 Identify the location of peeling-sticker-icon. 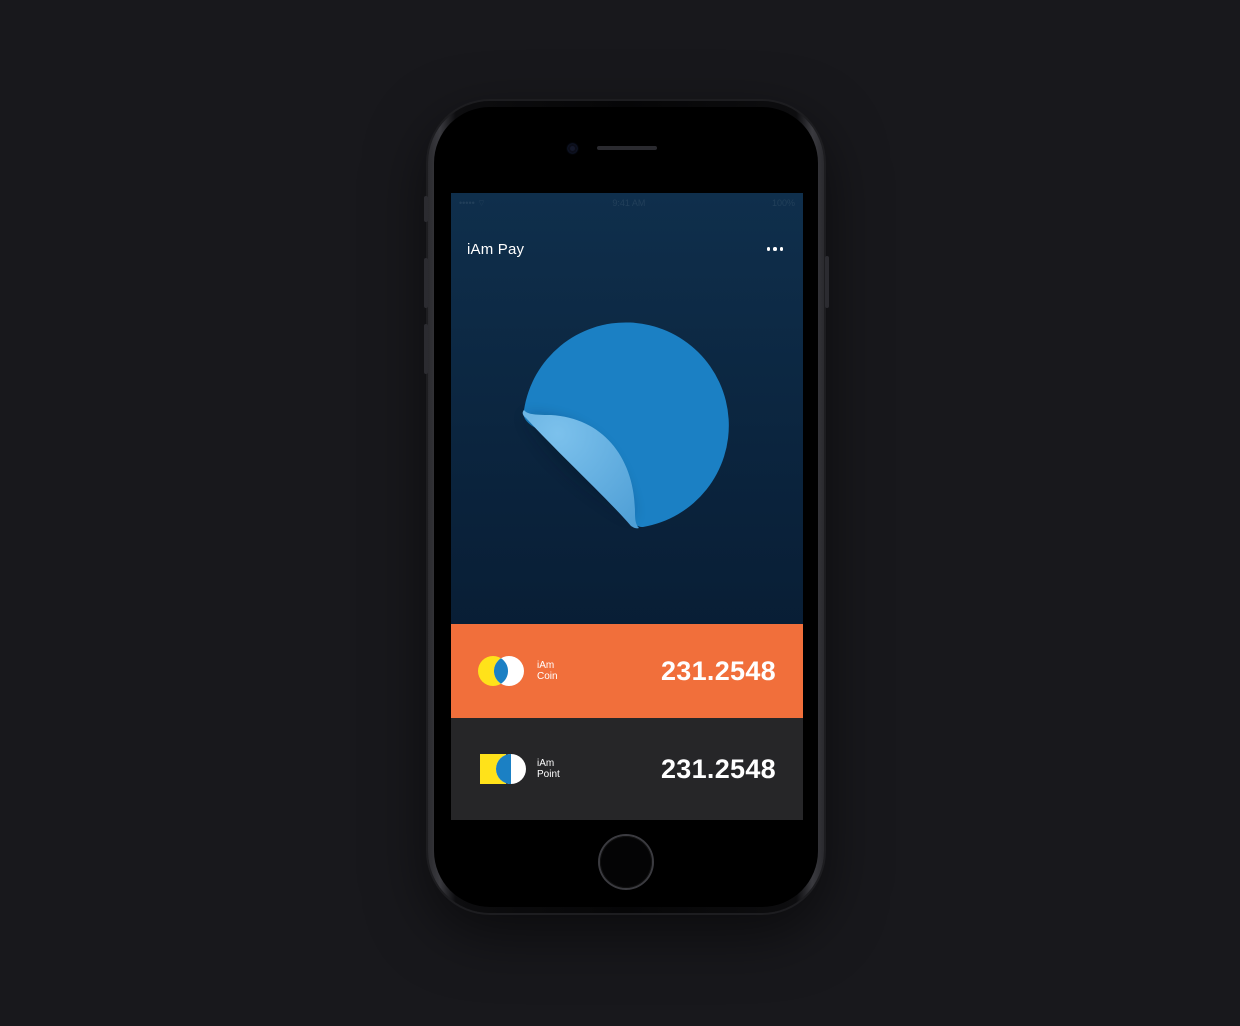
(621, 428).